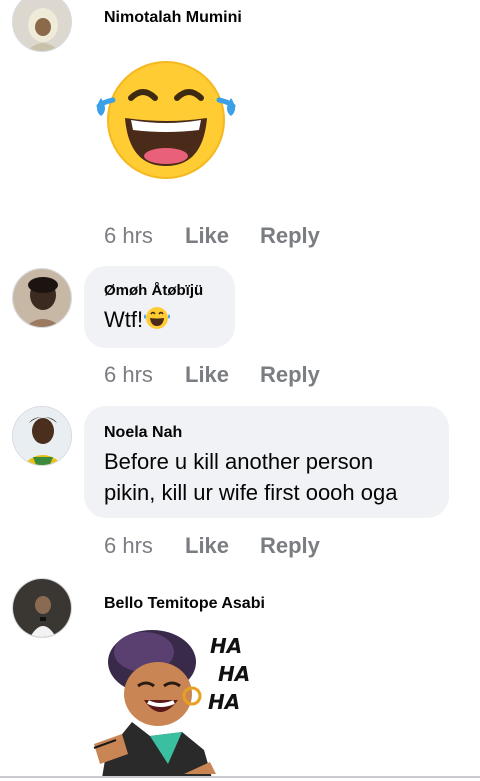 This screenshot has height=781, width=480. Describe the element at coordinates (251, 492) in the screenshot. I see `comment-text-line: pikin, kill ur wife first oooh oga` at that location.